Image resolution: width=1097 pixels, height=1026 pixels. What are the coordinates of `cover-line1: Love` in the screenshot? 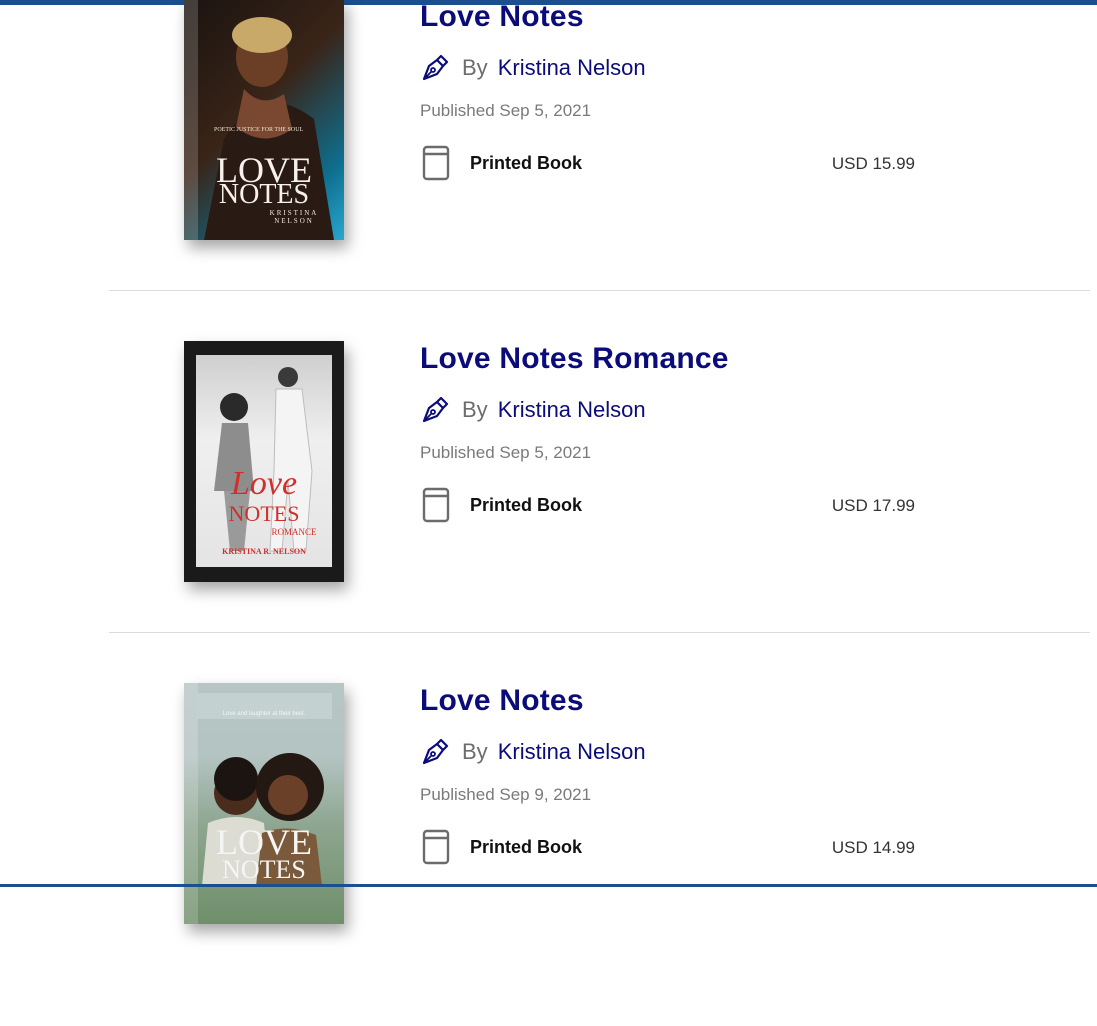 It's located at (264, 483).